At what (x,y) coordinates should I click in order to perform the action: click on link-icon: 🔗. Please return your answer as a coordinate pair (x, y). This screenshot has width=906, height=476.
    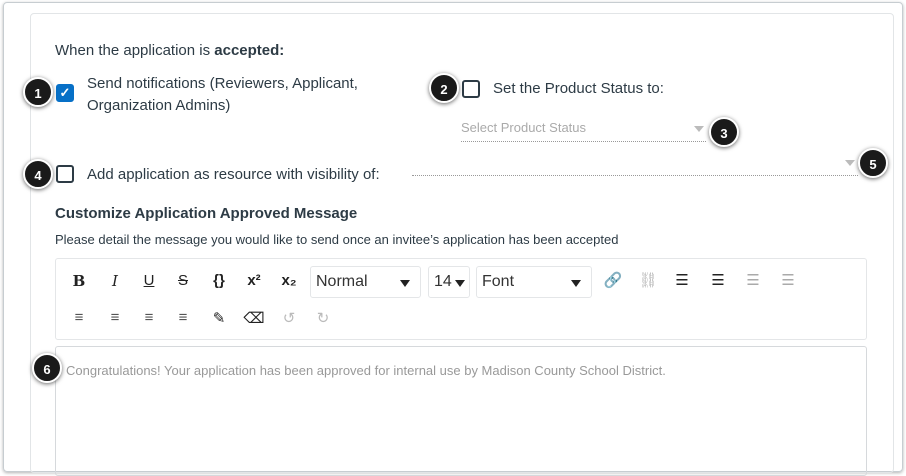
    Looking at the image, I should click on (613, 280).